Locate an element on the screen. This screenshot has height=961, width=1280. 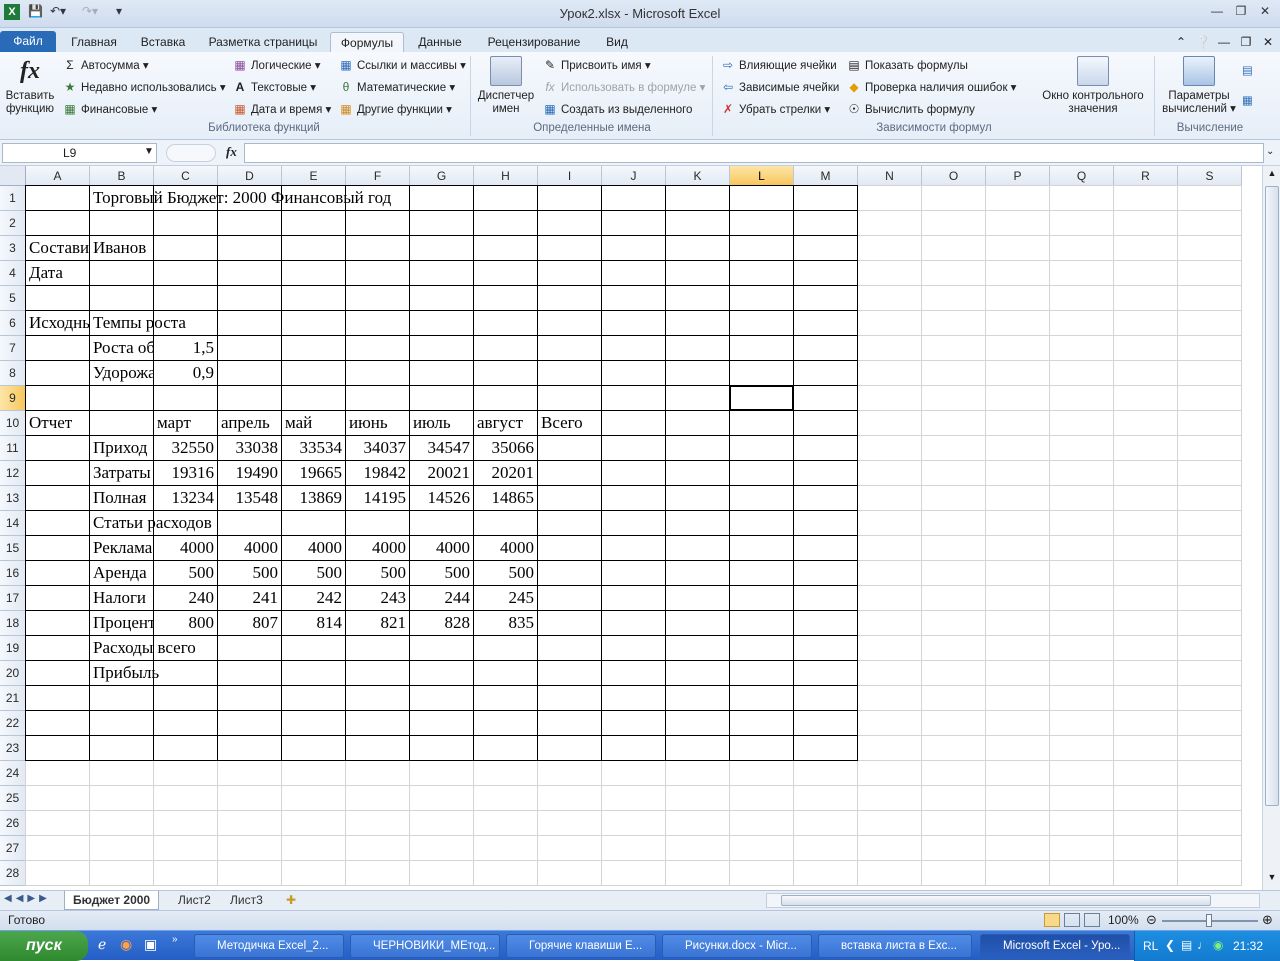
column-header: J is located at coordinates (634, 176).